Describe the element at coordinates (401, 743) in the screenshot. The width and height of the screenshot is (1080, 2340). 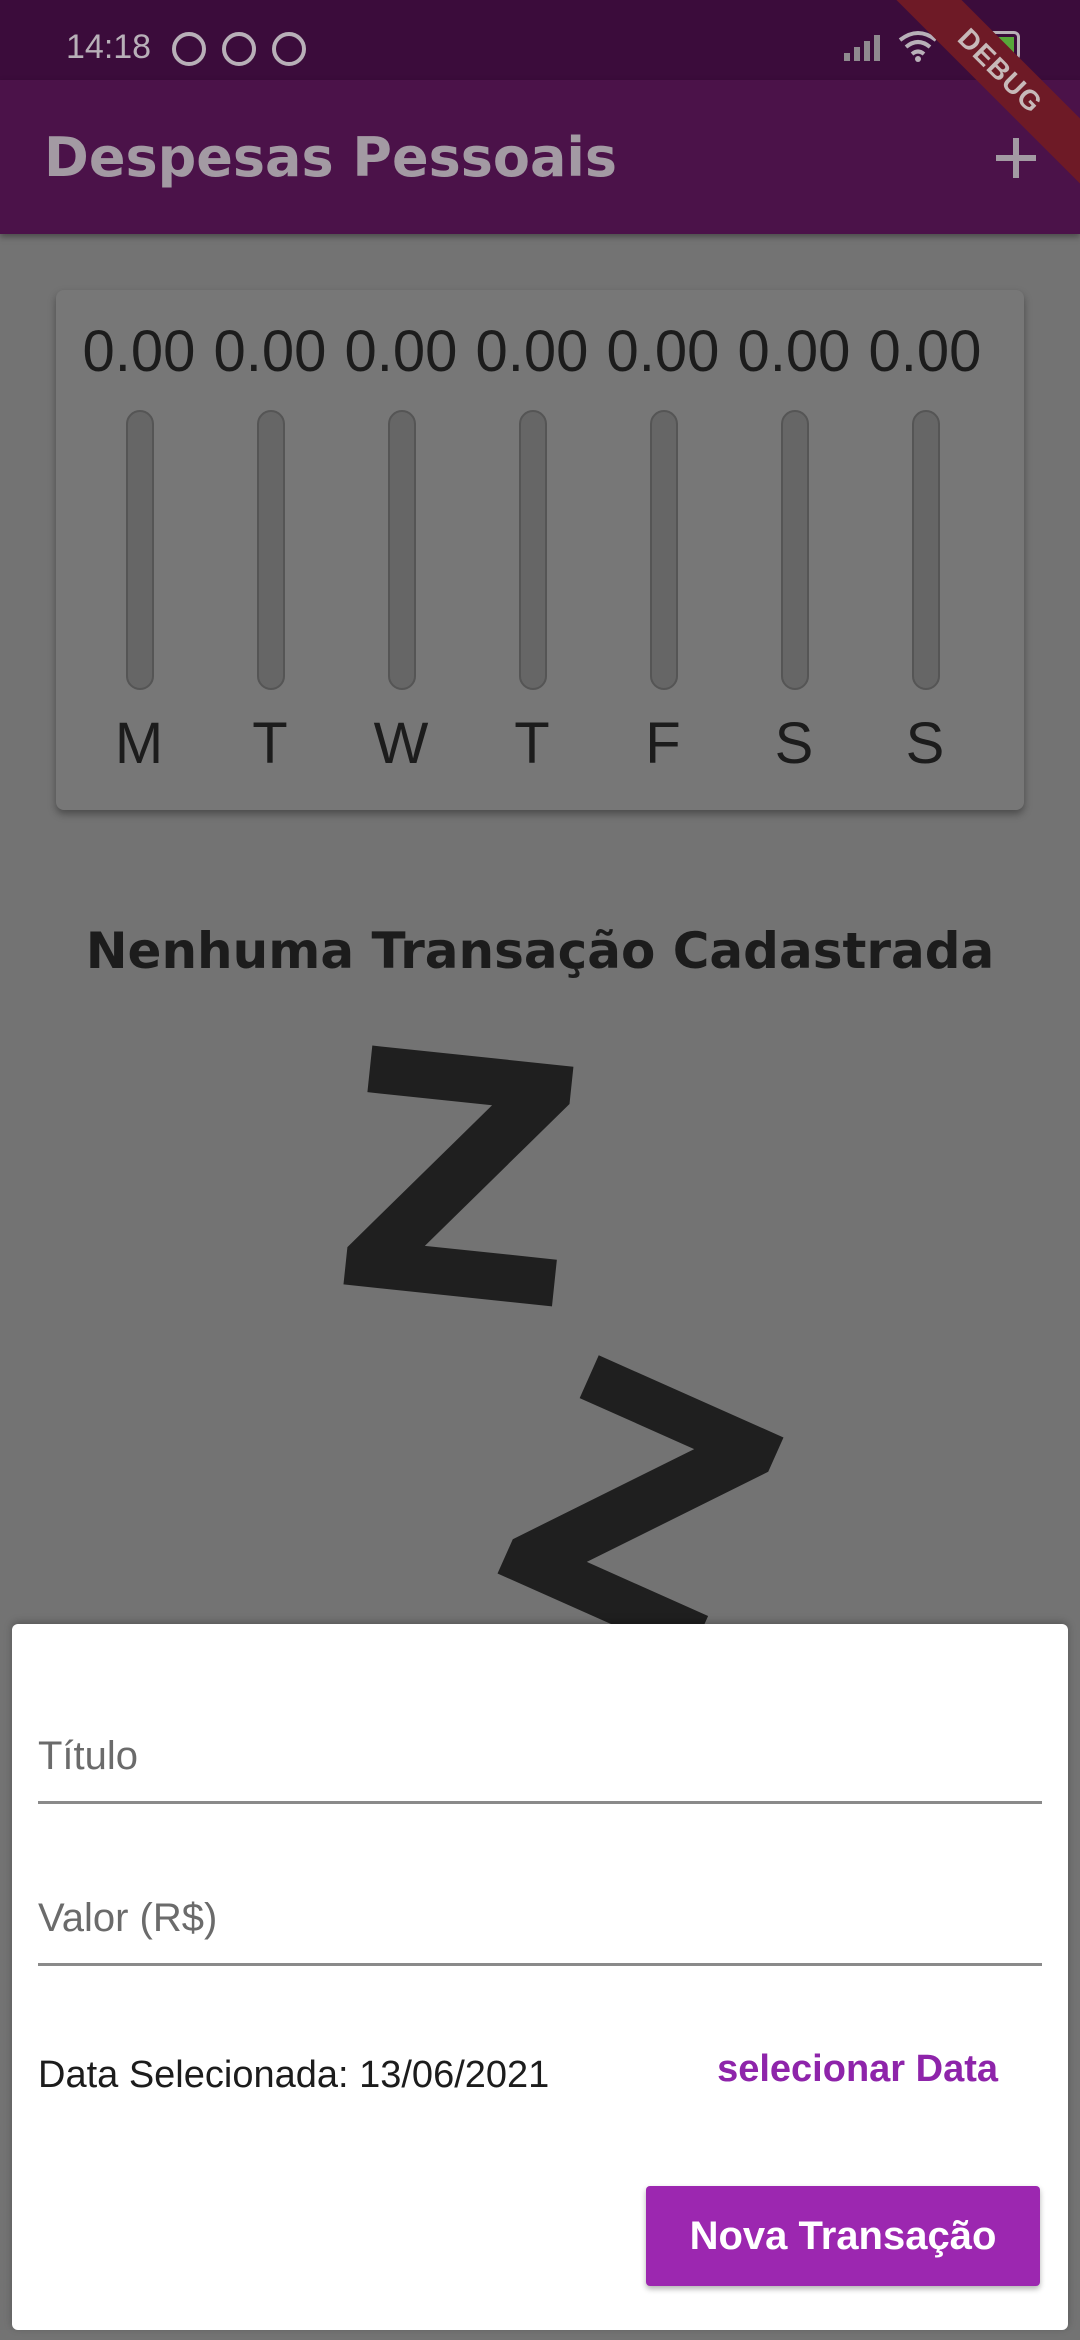
I see `chart-day-label: W` at that location.